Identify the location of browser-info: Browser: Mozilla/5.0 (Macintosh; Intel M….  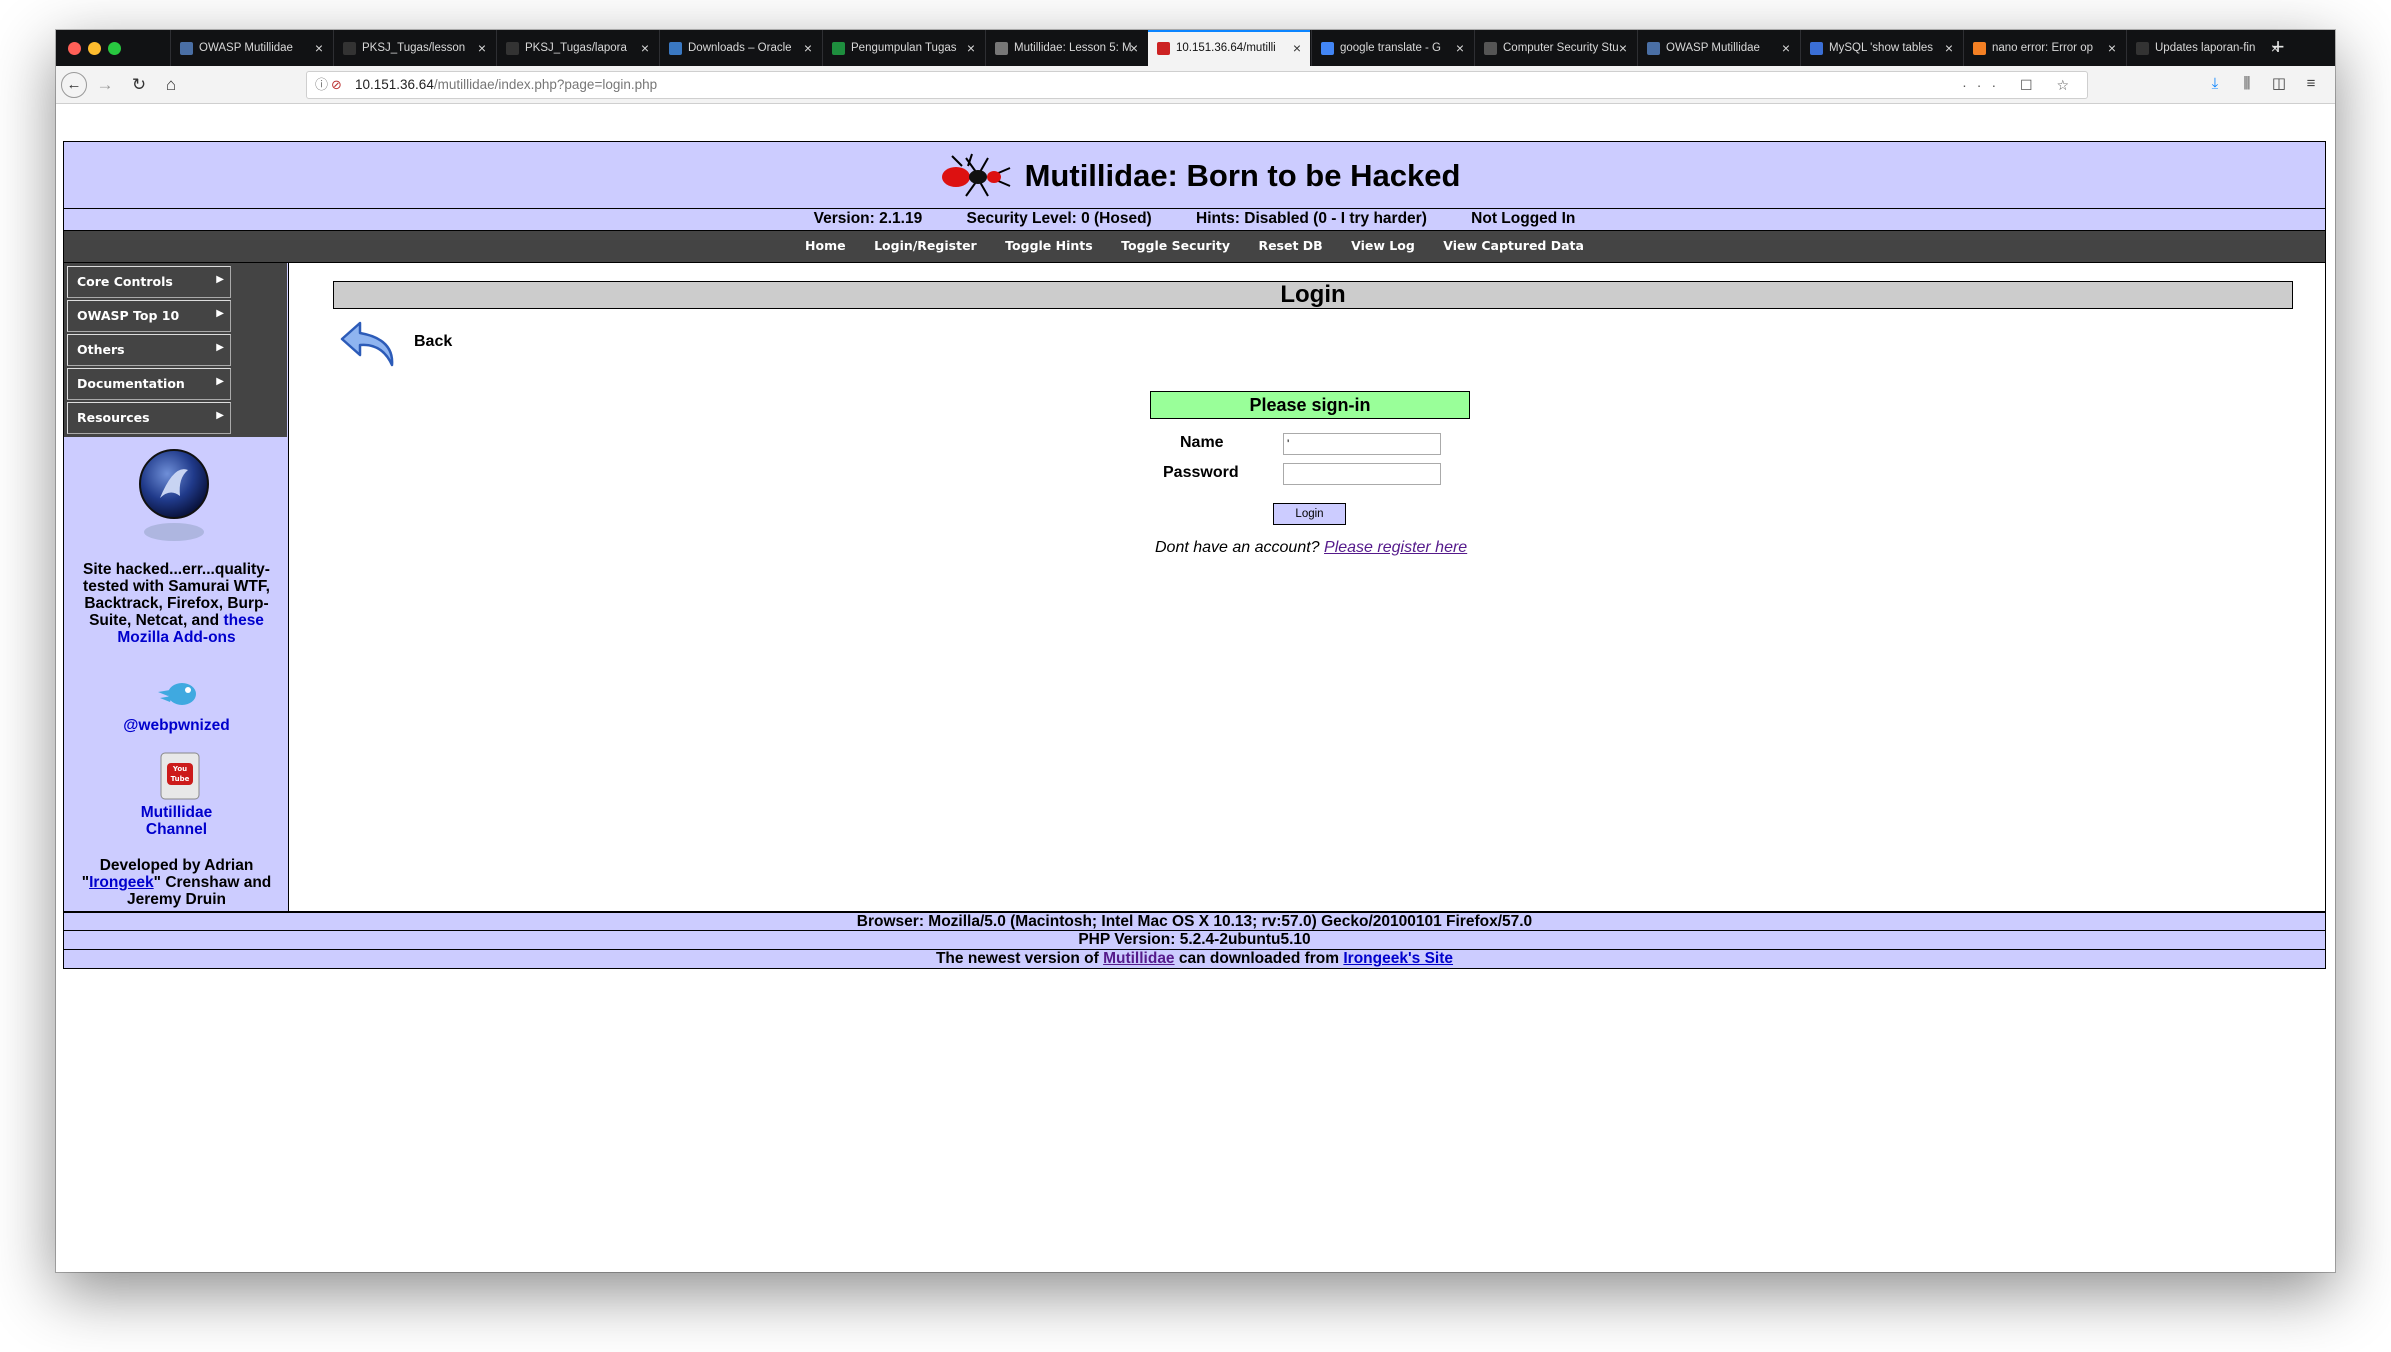
(1194, 921).